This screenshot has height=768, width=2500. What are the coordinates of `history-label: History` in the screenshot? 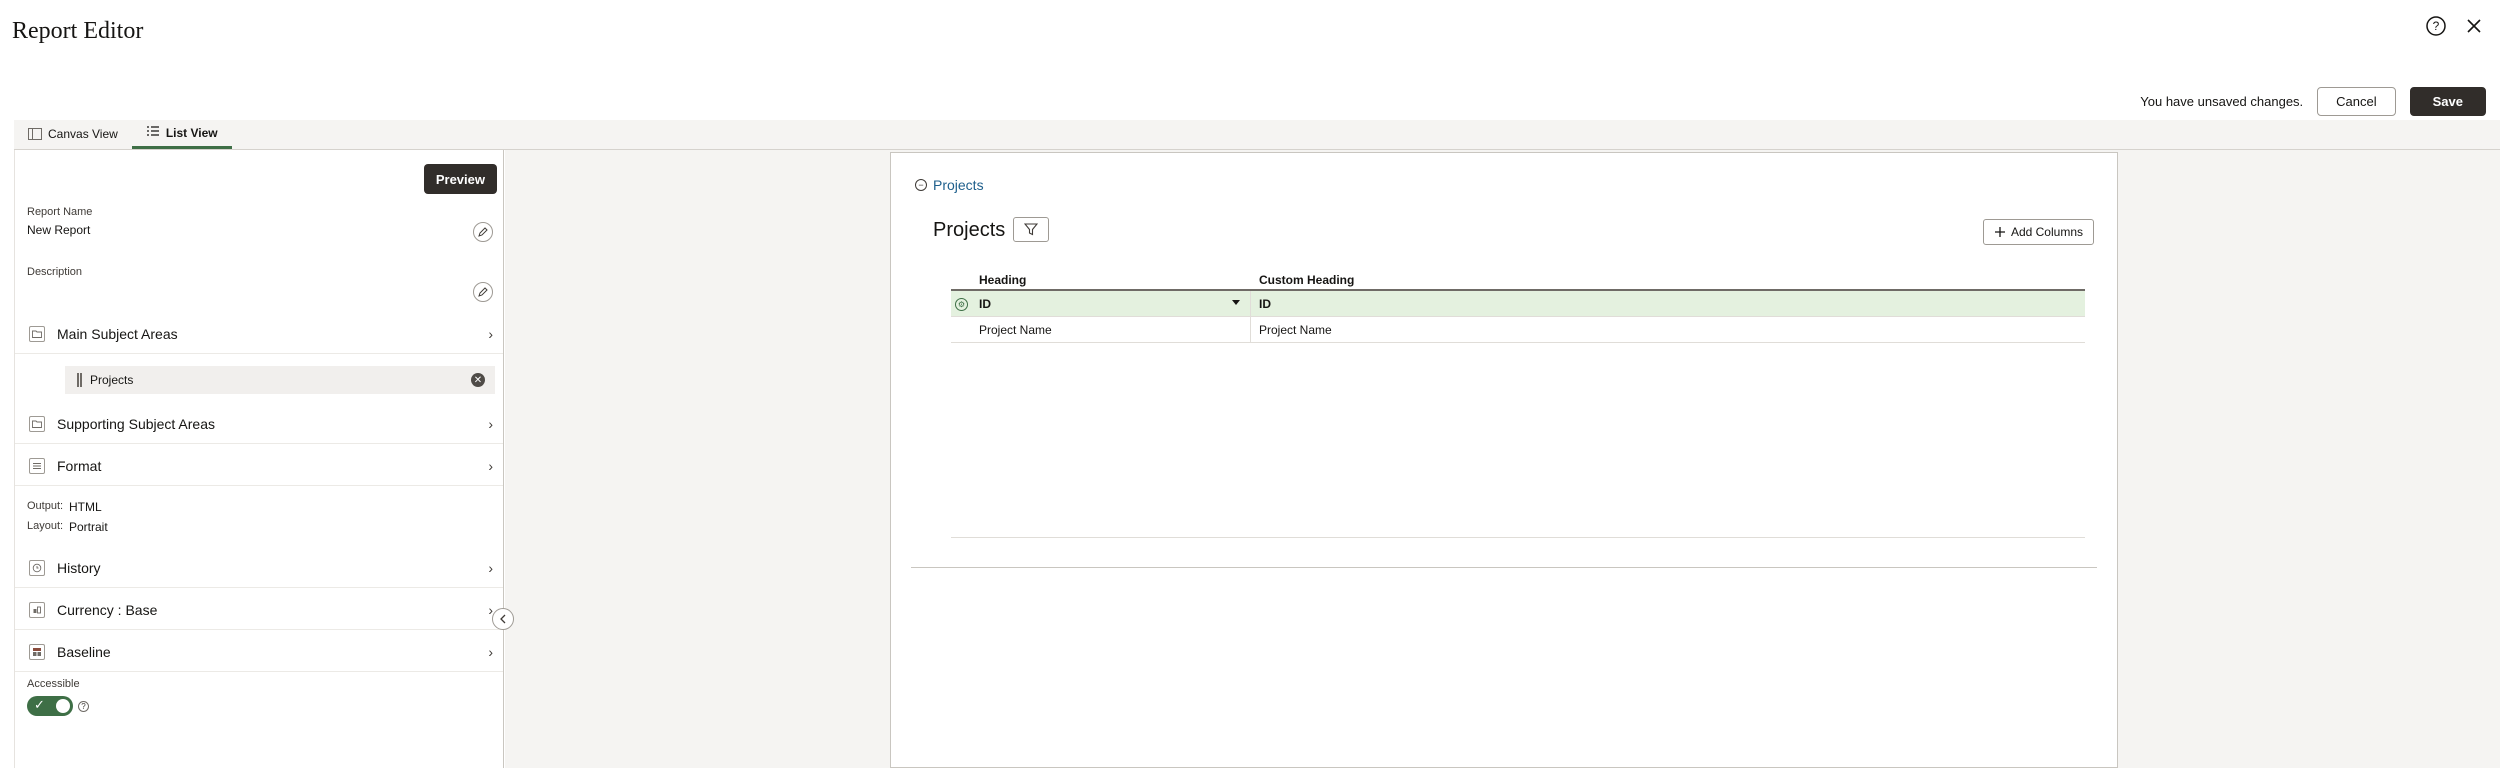 It's located at (79, 567).